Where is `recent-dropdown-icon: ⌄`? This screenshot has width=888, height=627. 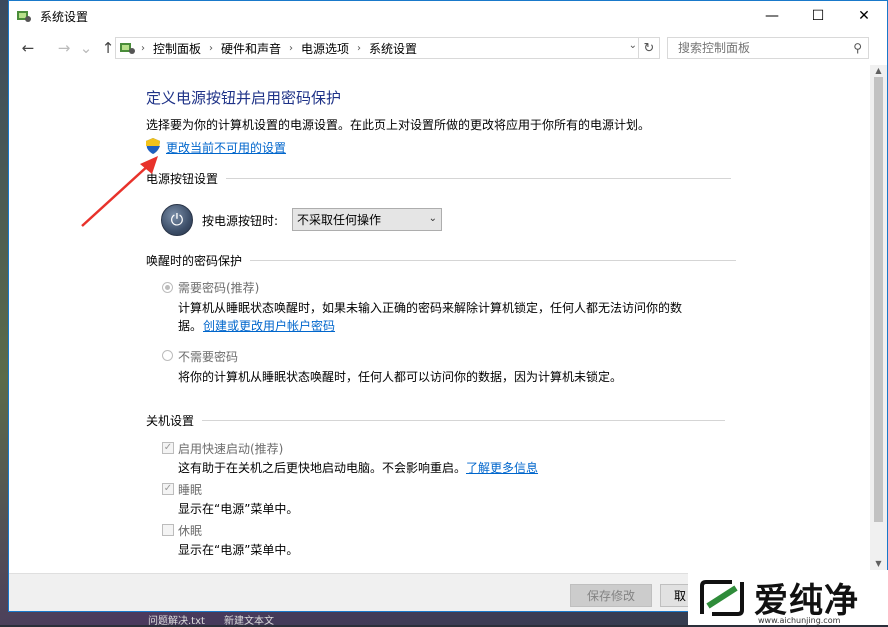
recent-dropdown-icon: ⌄ is located at coordinates (86, 48).